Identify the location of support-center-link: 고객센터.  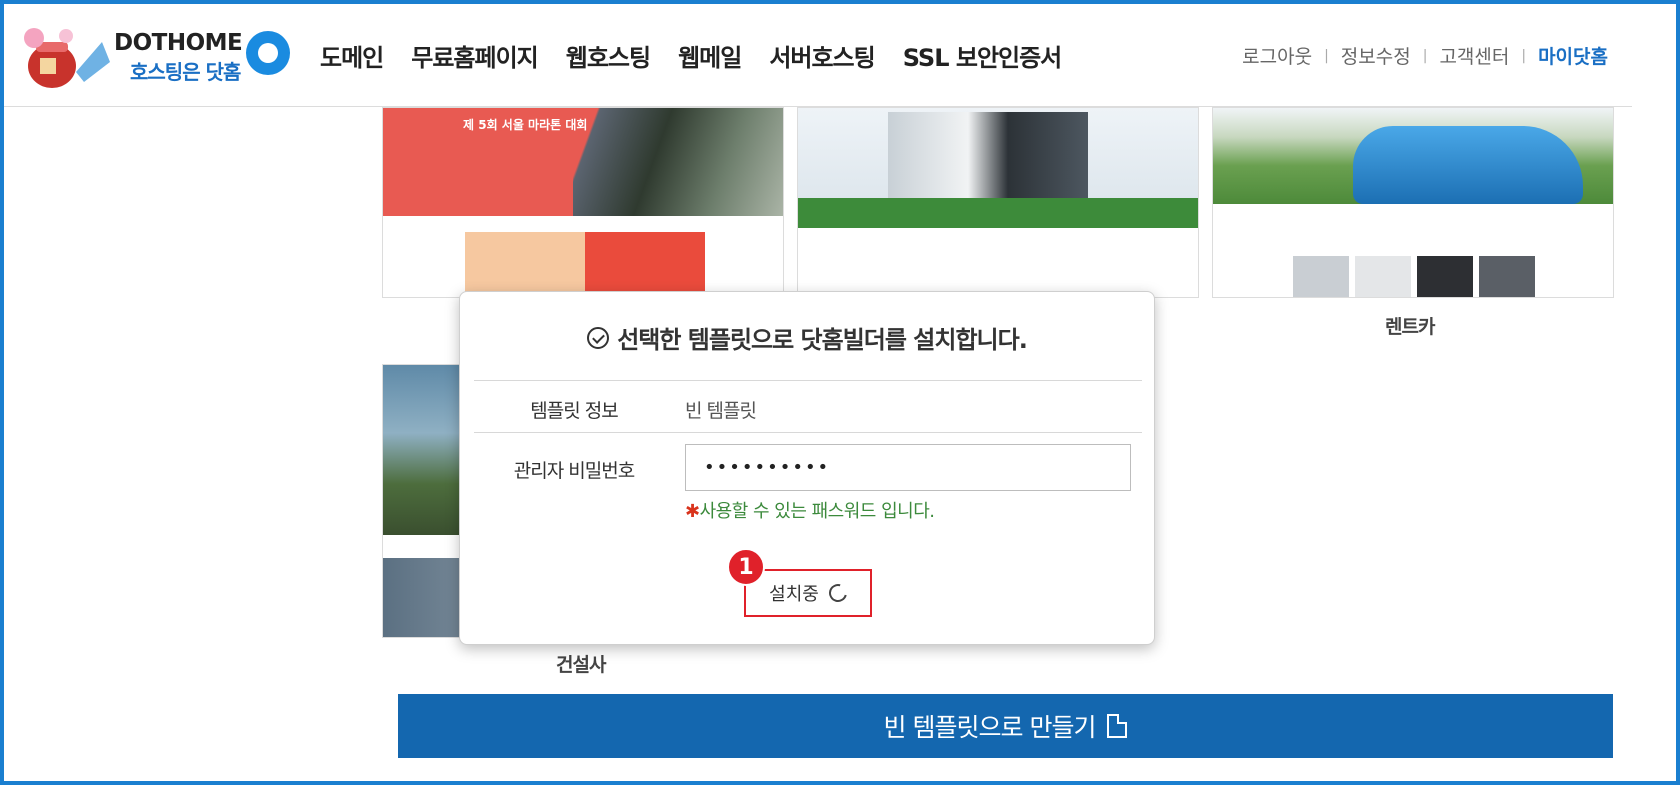
(1474, 55).